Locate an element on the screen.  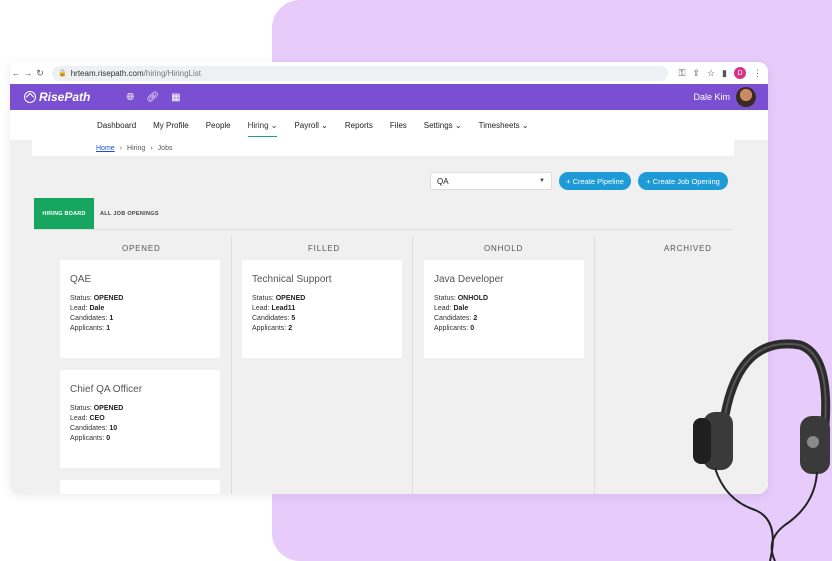
url-path: /hiring/HiringList is located at coordinates (172, 73).